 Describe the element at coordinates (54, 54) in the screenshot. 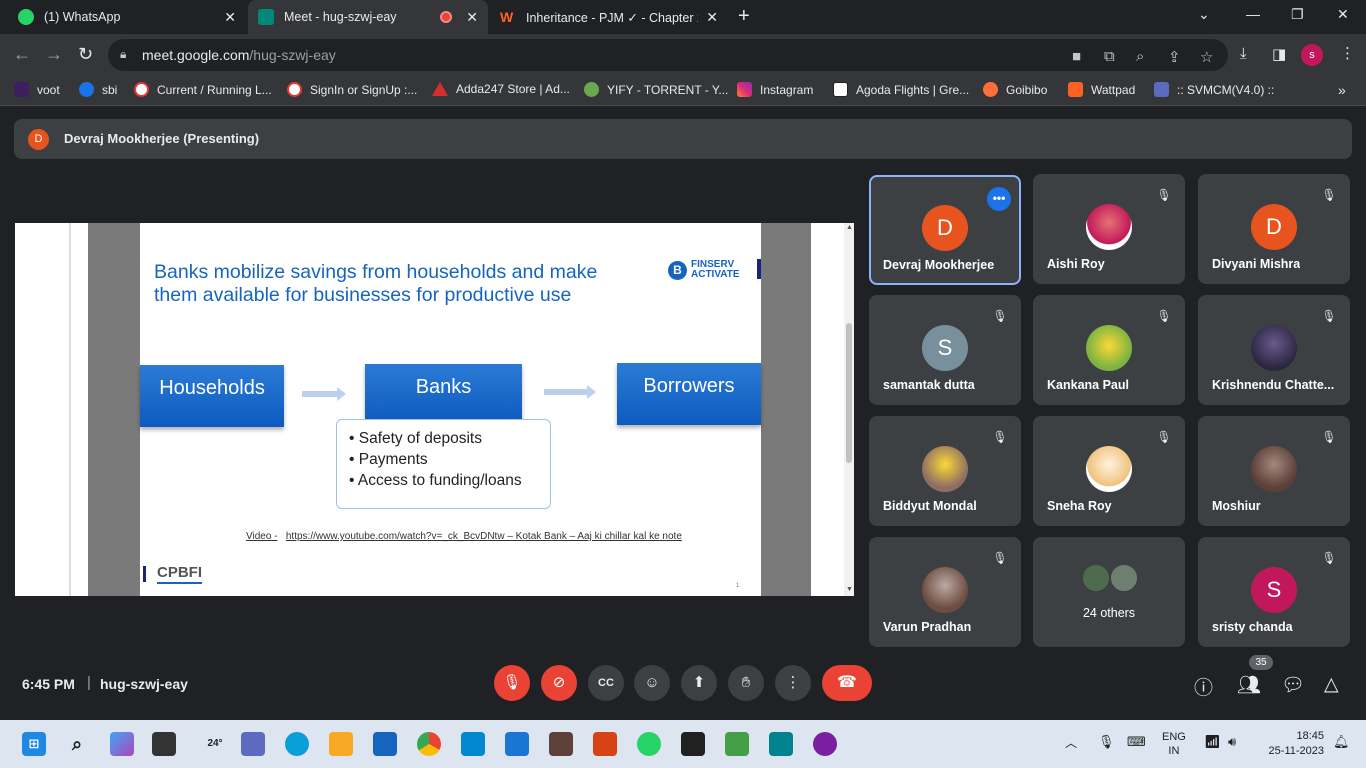

I see `forward-button: →` at that location.